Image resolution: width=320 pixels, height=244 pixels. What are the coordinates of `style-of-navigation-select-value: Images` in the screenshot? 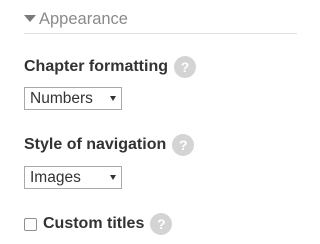 It's located at (55, 177).